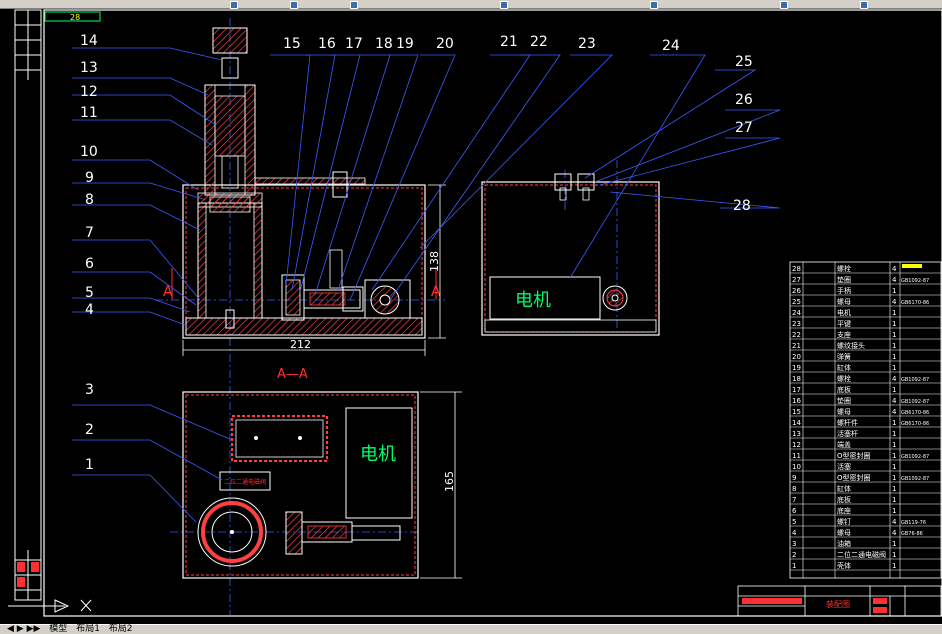  What do you see at coordinates (292, 44) in the screenshot?
I see `part-number-15: 15` at bounding box center [292, 44].